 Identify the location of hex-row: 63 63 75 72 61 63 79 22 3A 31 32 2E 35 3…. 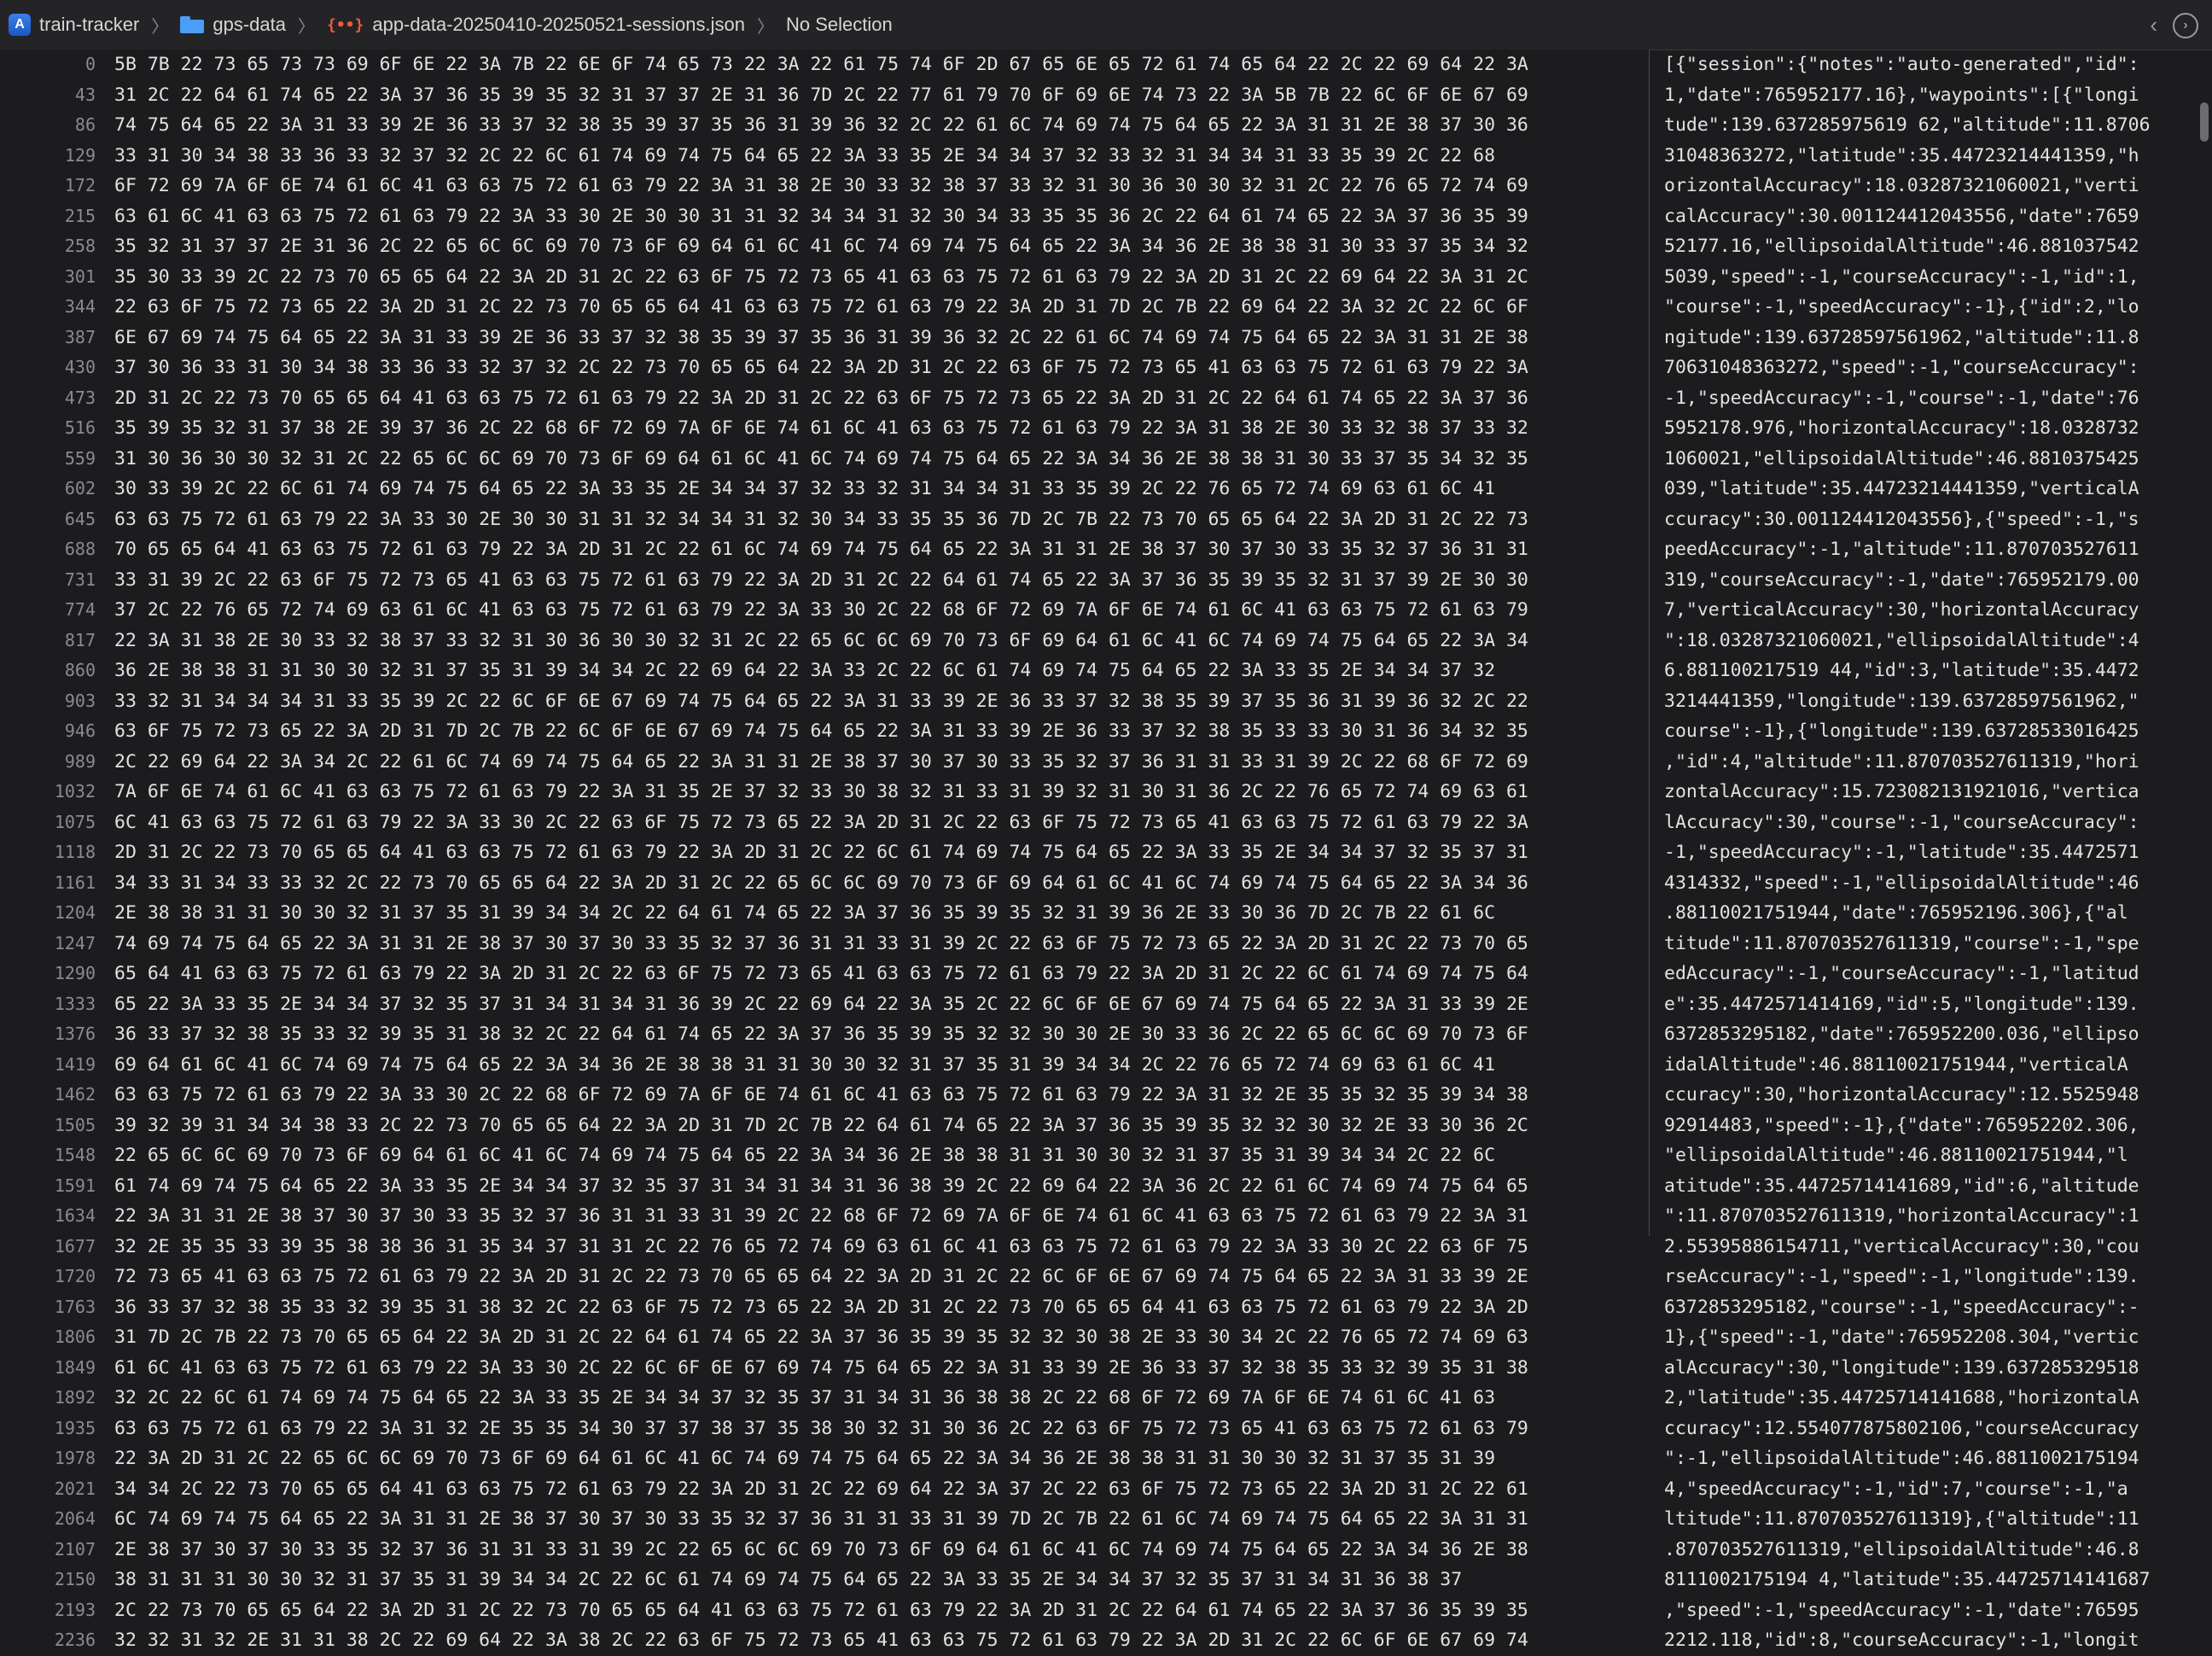
(821, 1428).